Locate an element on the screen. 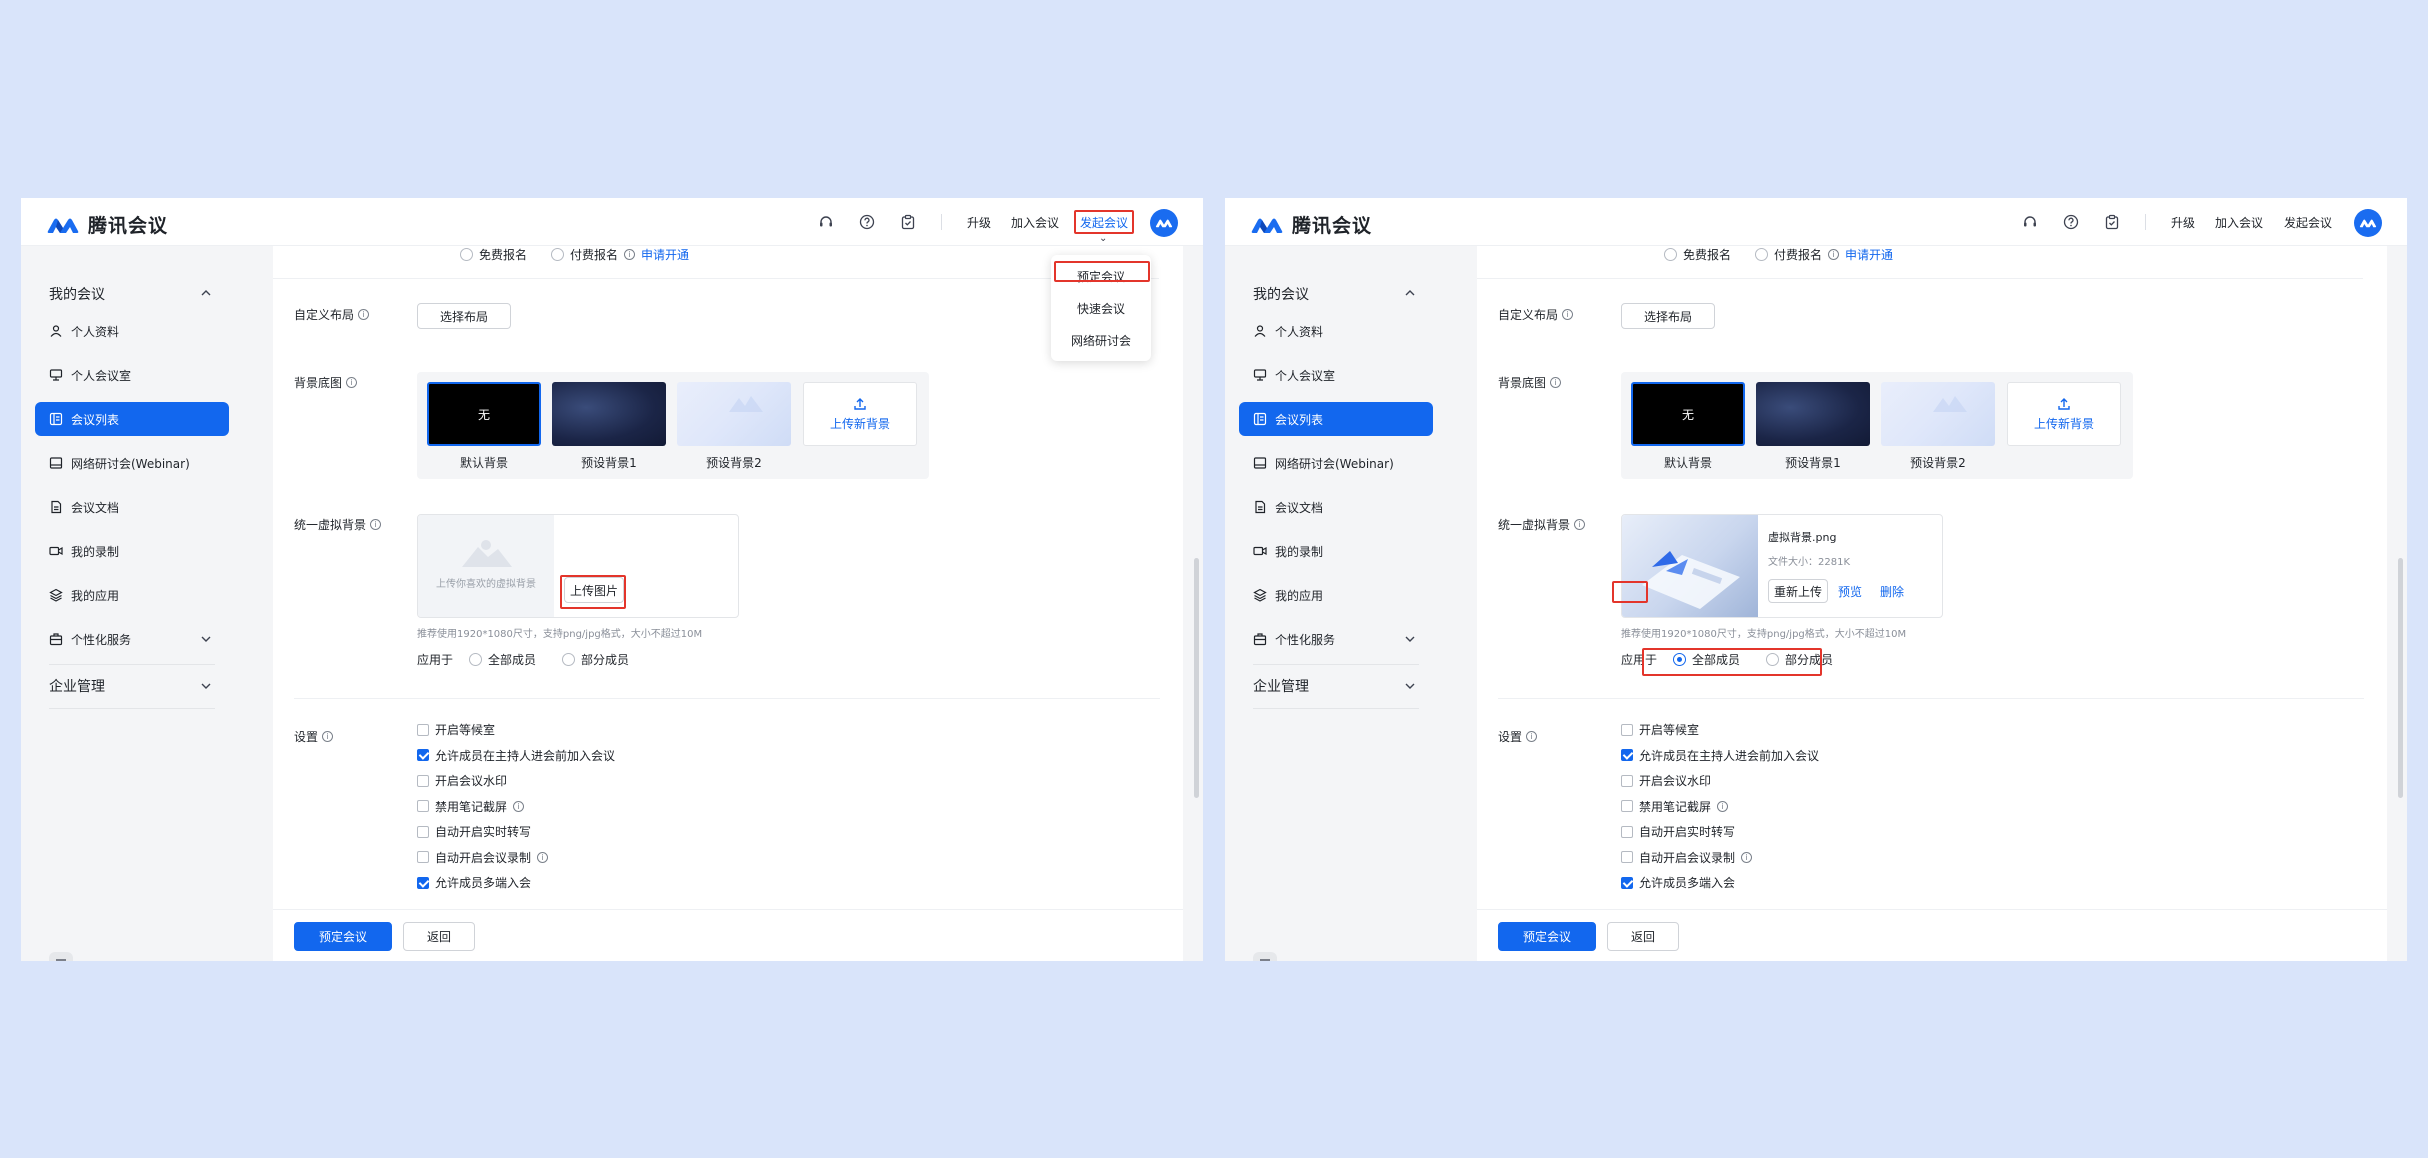  virtual-background-thumbnail is located at coordinates (1690, 566).